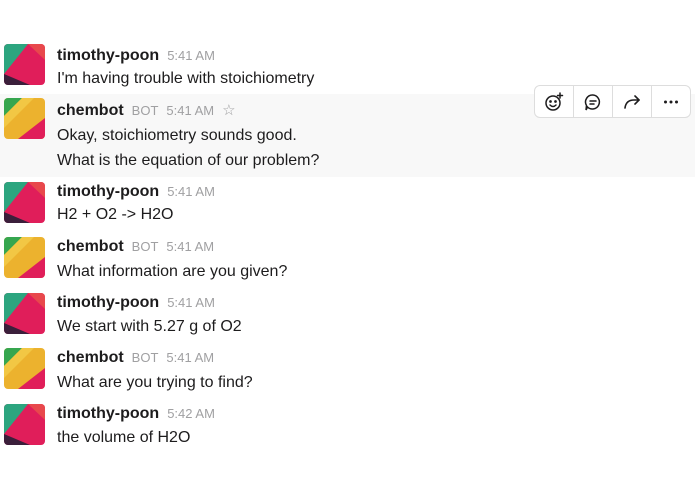  What do you see at coordinates (347, 204) in the screenshot?
I see `message: timothy-poon 5:41 AM H2 + O2 -> H2O` at bounding box center [347, 204].